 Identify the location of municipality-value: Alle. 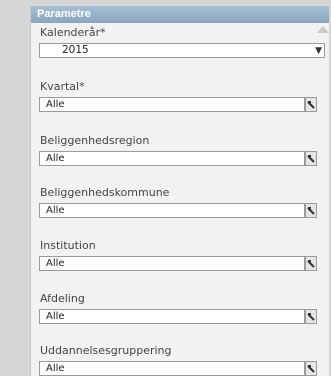
(55, 210).